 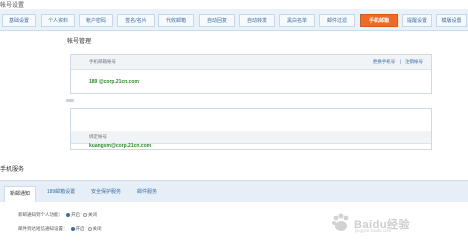 I want to click on tab-mail-filter: 邮件过滤, so click(x=337, y=20).